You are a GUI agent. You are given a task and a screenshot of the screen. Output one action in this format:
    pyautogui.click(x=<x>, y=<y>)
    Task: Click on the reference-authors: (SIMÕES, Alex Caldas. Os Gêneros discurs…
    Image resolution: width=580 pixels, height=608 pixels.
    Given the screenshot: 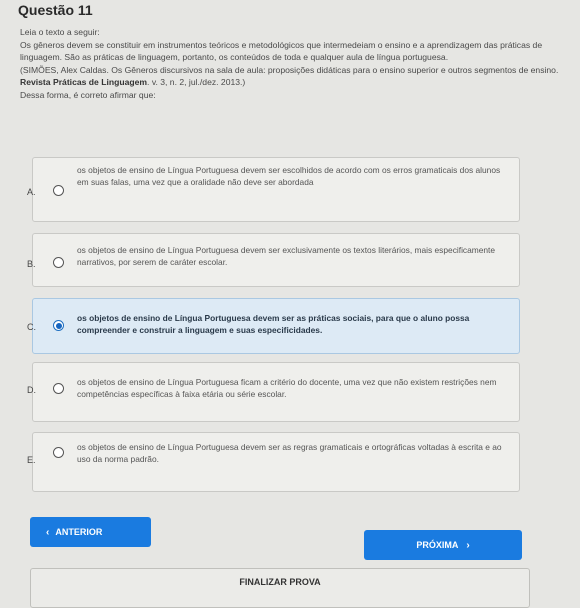 What is the action you would take?
    pyautogui.click(x=289, y=69)
    